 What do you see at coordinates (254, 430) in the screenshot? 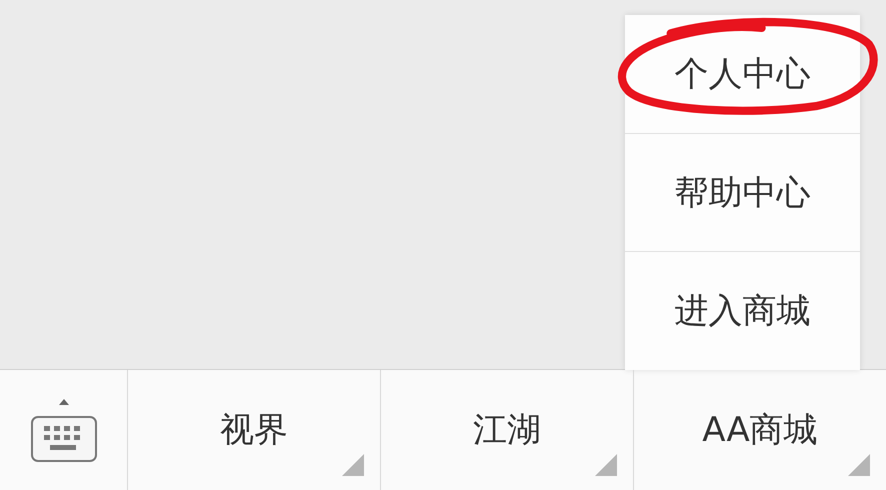
I see `menu-tab: 视界` at bounding box center [254, 430].